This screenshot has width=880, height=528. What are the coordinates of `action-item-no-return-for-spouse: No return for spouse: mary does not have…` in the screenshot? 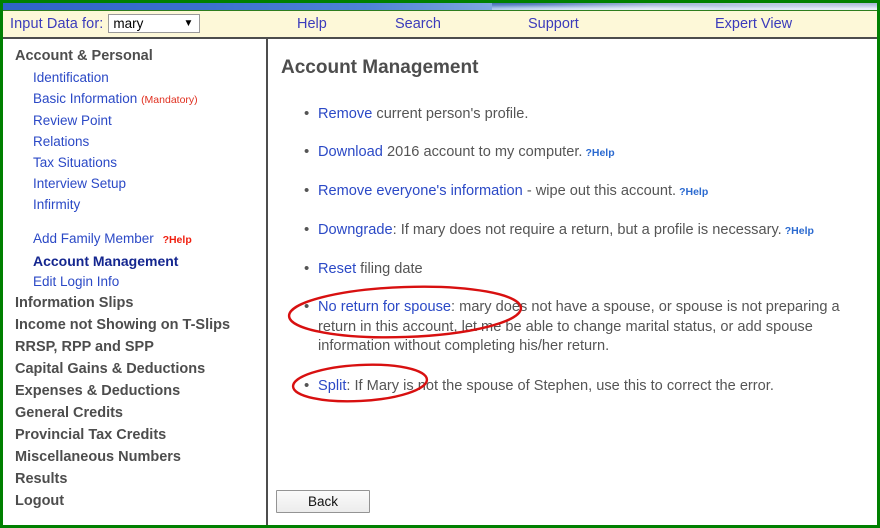 It's located at (585, 327).